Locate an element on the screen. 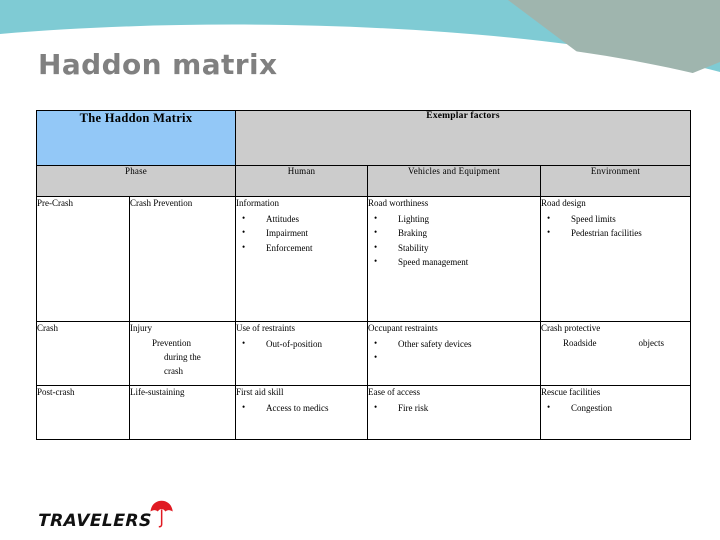  red-umbrella-shape is located at coordinates (161, 514).